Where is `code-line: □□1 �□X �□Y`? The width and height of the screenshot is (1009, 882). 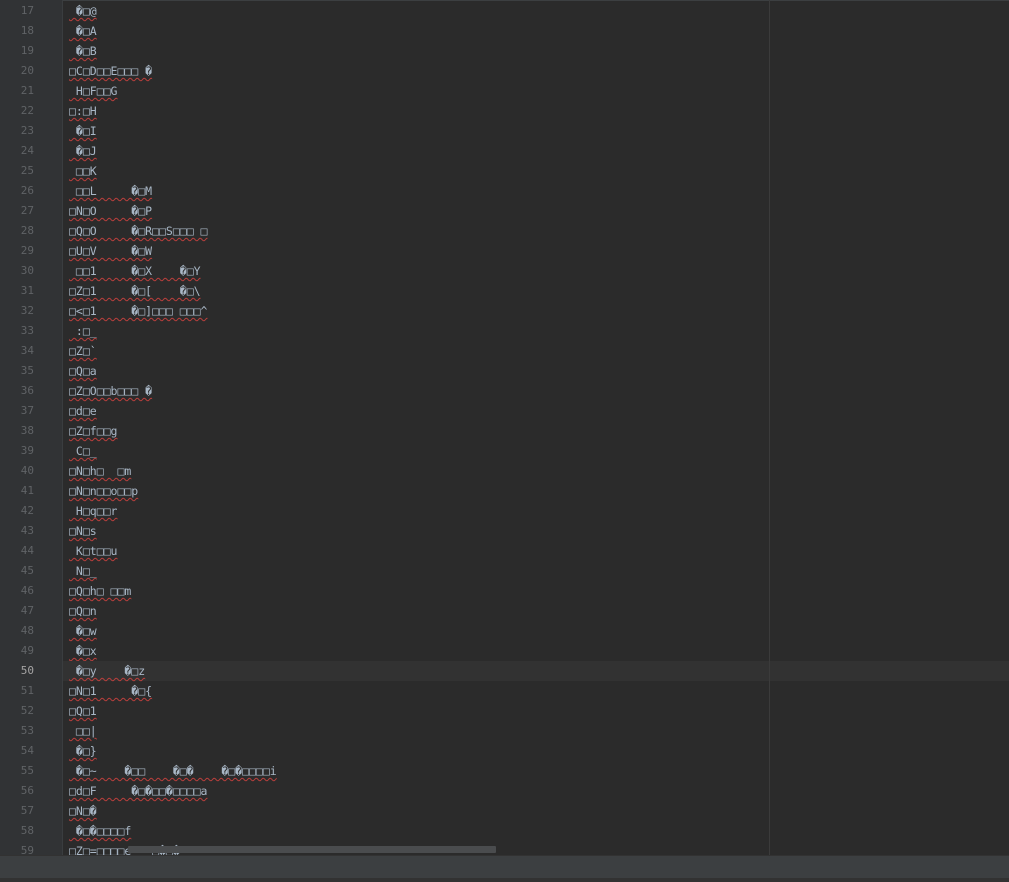 code-line: □□1 �□X �□Y is located at coordinates (536, 271).